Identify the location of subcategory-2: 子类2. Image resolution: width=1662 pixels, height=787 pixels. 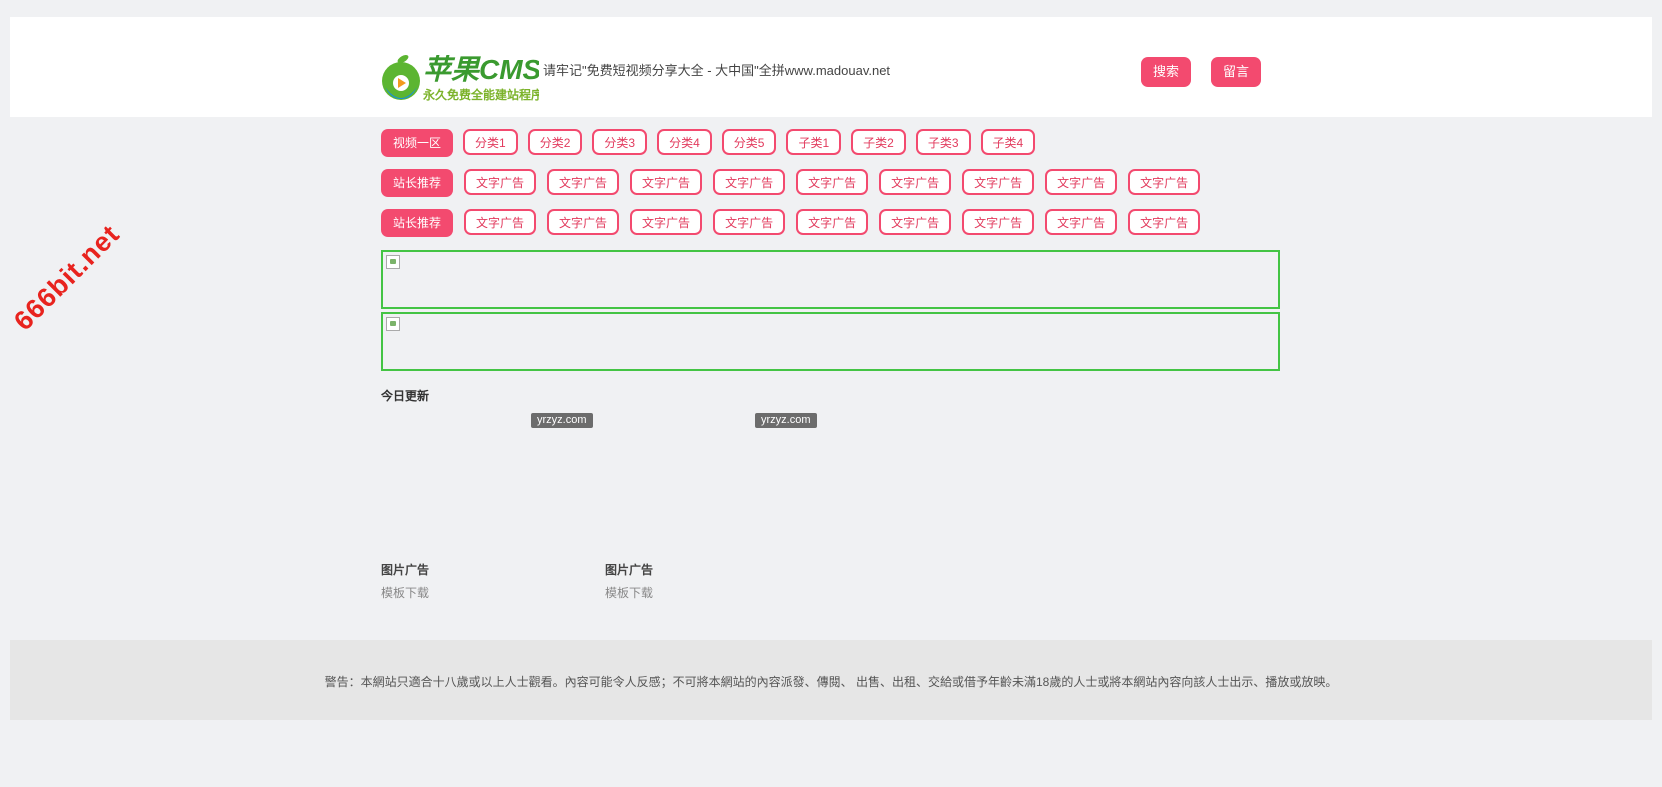
(878, 142).